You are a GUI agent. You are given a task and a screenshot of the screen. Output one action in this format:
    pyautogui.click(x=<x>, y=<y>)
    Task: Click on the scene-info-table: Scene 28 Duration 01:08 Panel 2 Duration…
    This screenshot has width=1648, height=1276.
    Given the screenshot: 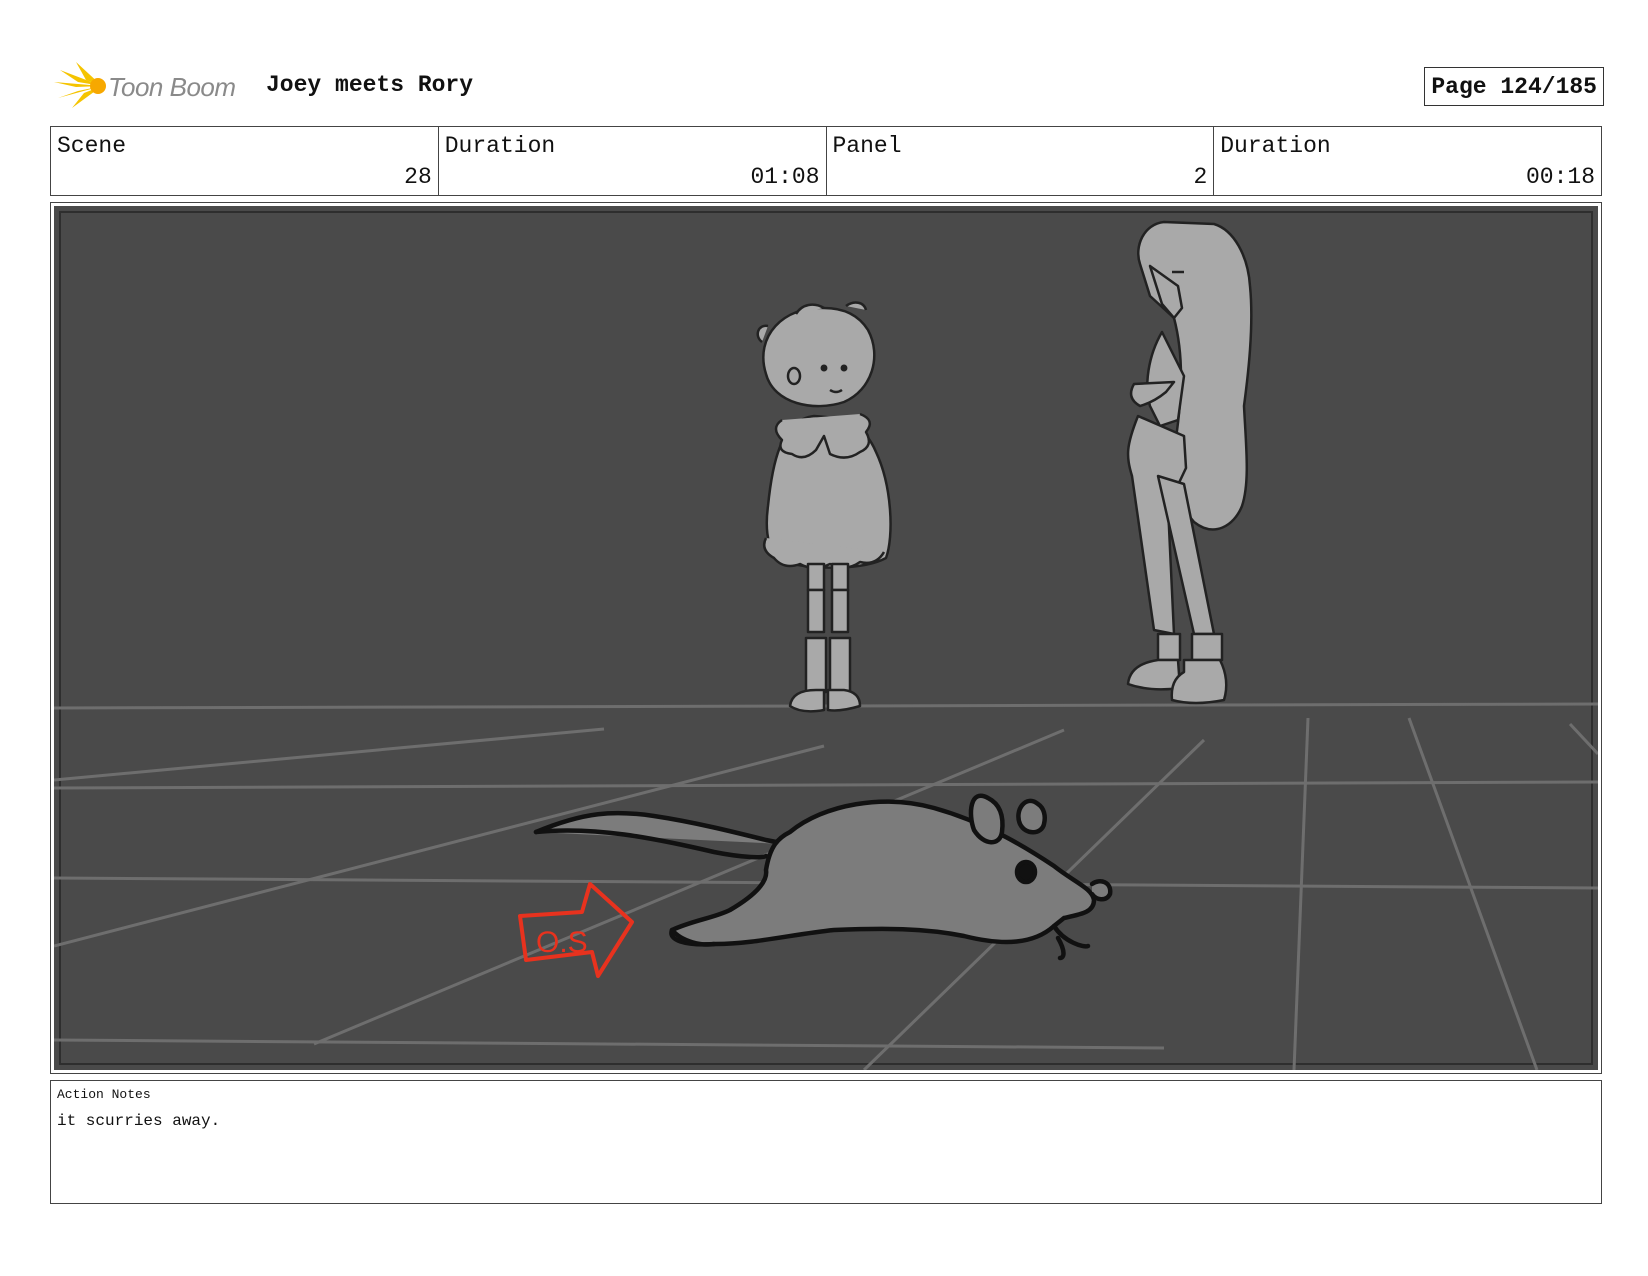 What is the action you would take?
    pyautogui.click(x=826, y=161)
    